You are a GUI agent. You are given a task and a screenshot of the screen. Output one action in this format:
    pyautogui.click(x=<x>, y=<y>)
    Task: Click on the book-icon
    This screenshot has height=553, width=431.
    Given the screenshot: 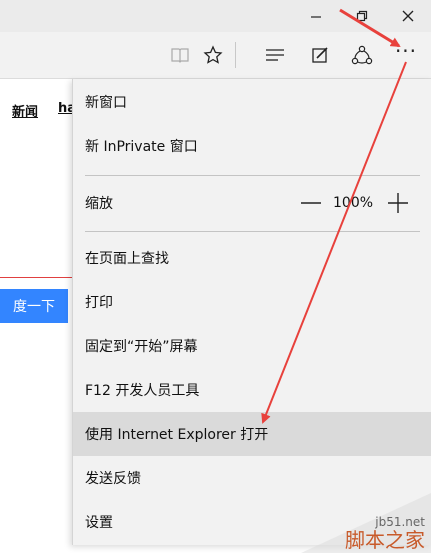 What is the action you would take?
    pyautogui.click(x=180, y=55)
    